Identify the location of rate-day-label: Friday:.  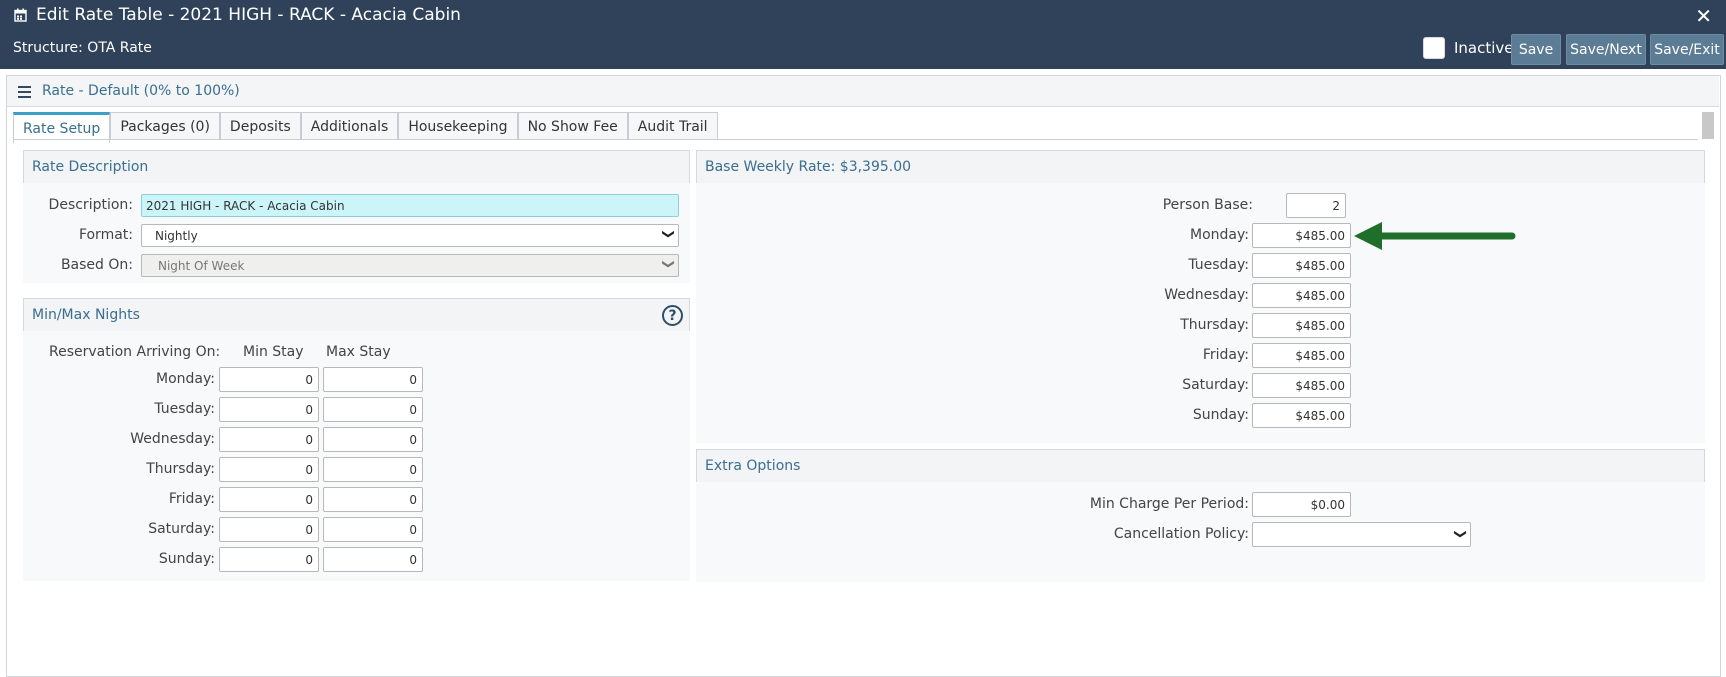
(1225, 355).